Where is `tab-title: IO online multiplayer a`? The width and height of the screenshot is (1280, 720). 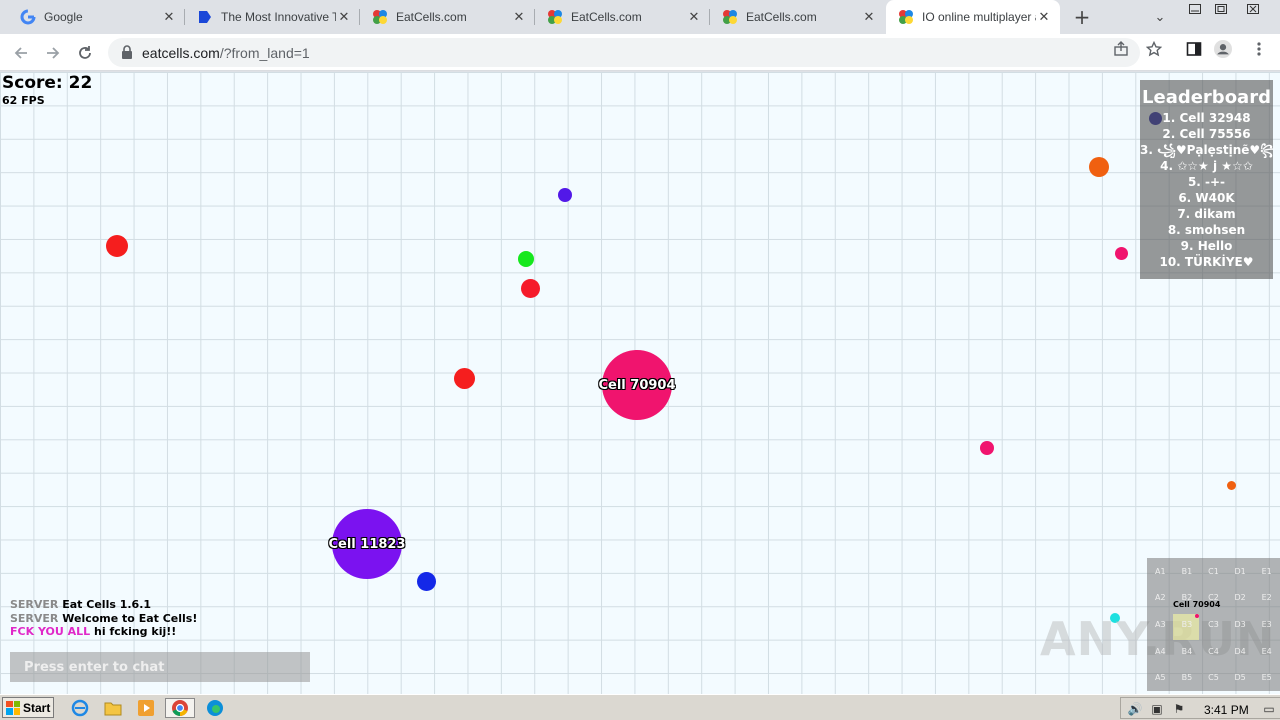 tab-title: IO online multiplayer a is located at coordinates (979, 17).